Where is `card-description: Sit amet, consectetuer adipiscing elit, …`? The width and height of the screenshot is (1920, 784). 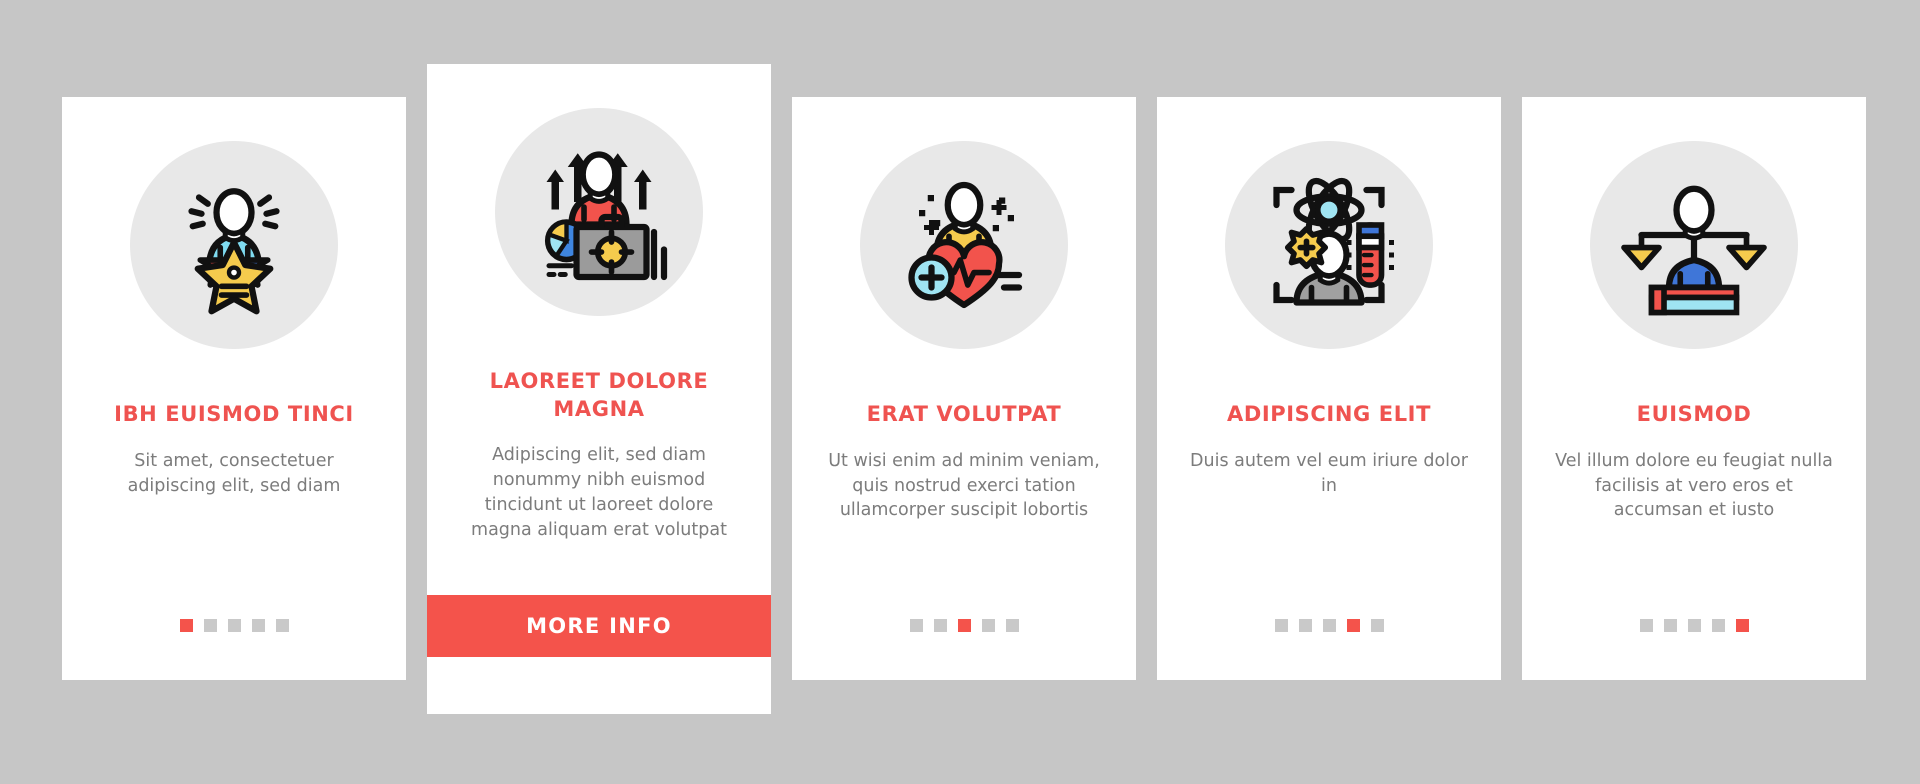
card-description: Sit amet, consectetuer adipiscing elit, … is located at coordinates (234, 473).